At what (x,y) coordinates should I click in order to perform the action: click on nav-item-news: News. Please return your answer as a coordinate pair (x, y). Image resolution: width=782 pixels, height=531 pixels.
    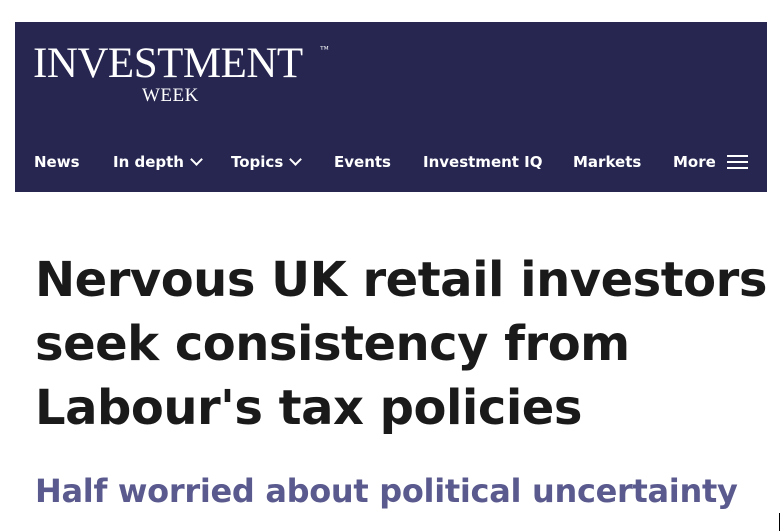
    Looking at the image, I should click on (57, 162).